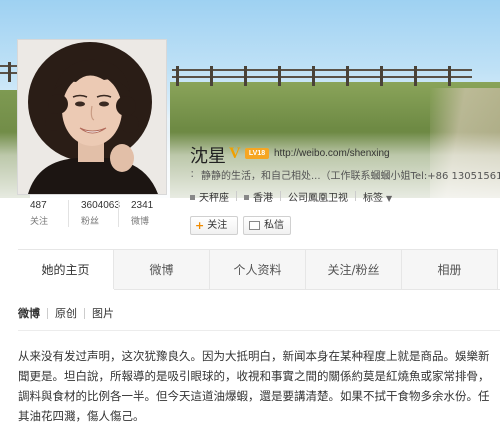 This screenshot has height=434, width=500. What do you see at coordinates (142, 205) in the screenshot?
I see `stat-posts-count: 2341` at bounding box center [142, 205].